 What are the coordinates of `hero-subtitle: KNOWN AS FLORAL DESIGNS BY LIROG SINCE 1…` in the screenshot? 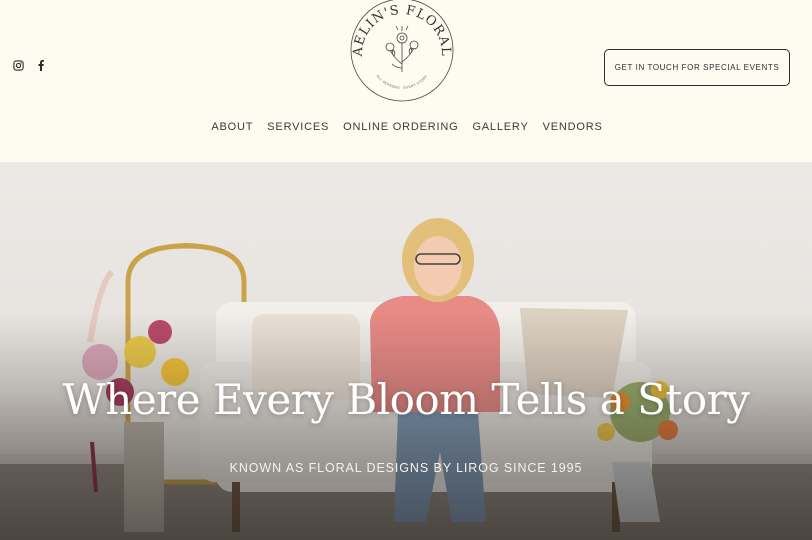 It's located at (406, 468).